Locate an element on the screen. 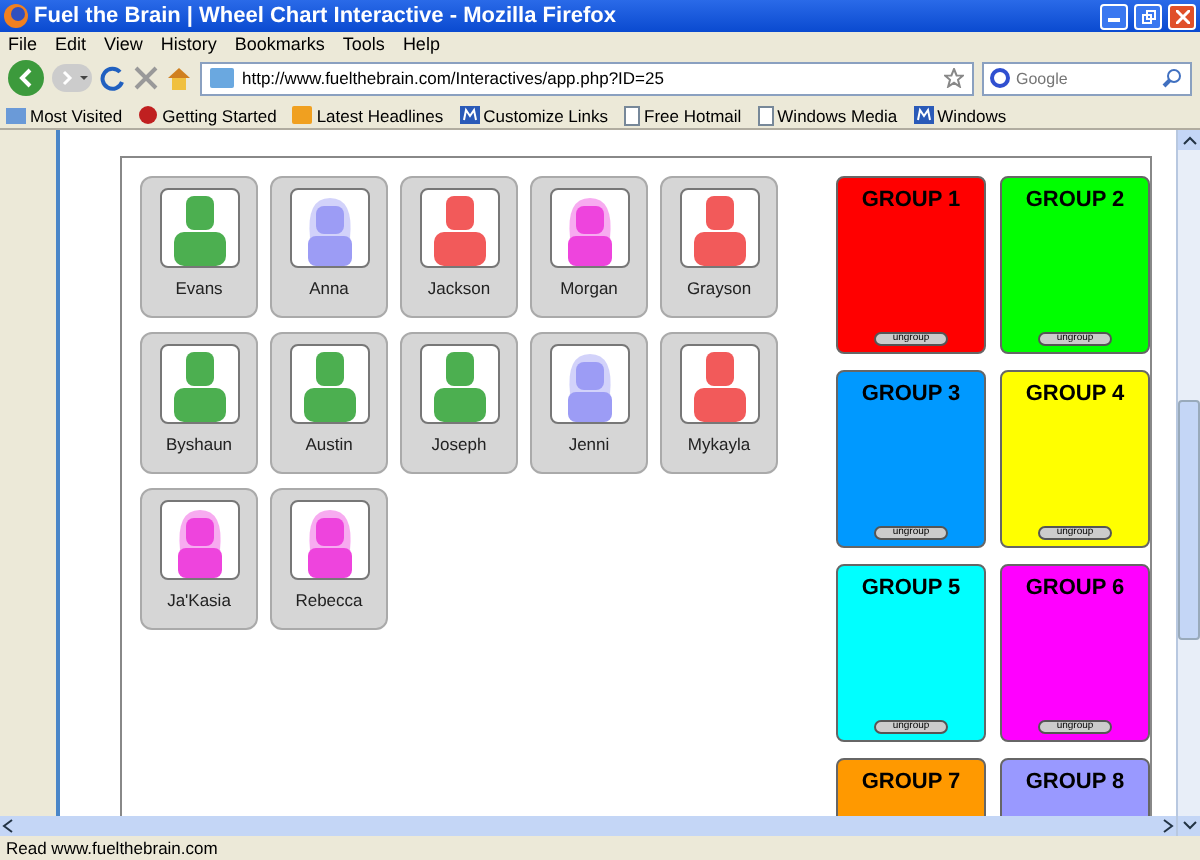  bookmark-link: Free Hotmail is located at coordinates (683, 115).